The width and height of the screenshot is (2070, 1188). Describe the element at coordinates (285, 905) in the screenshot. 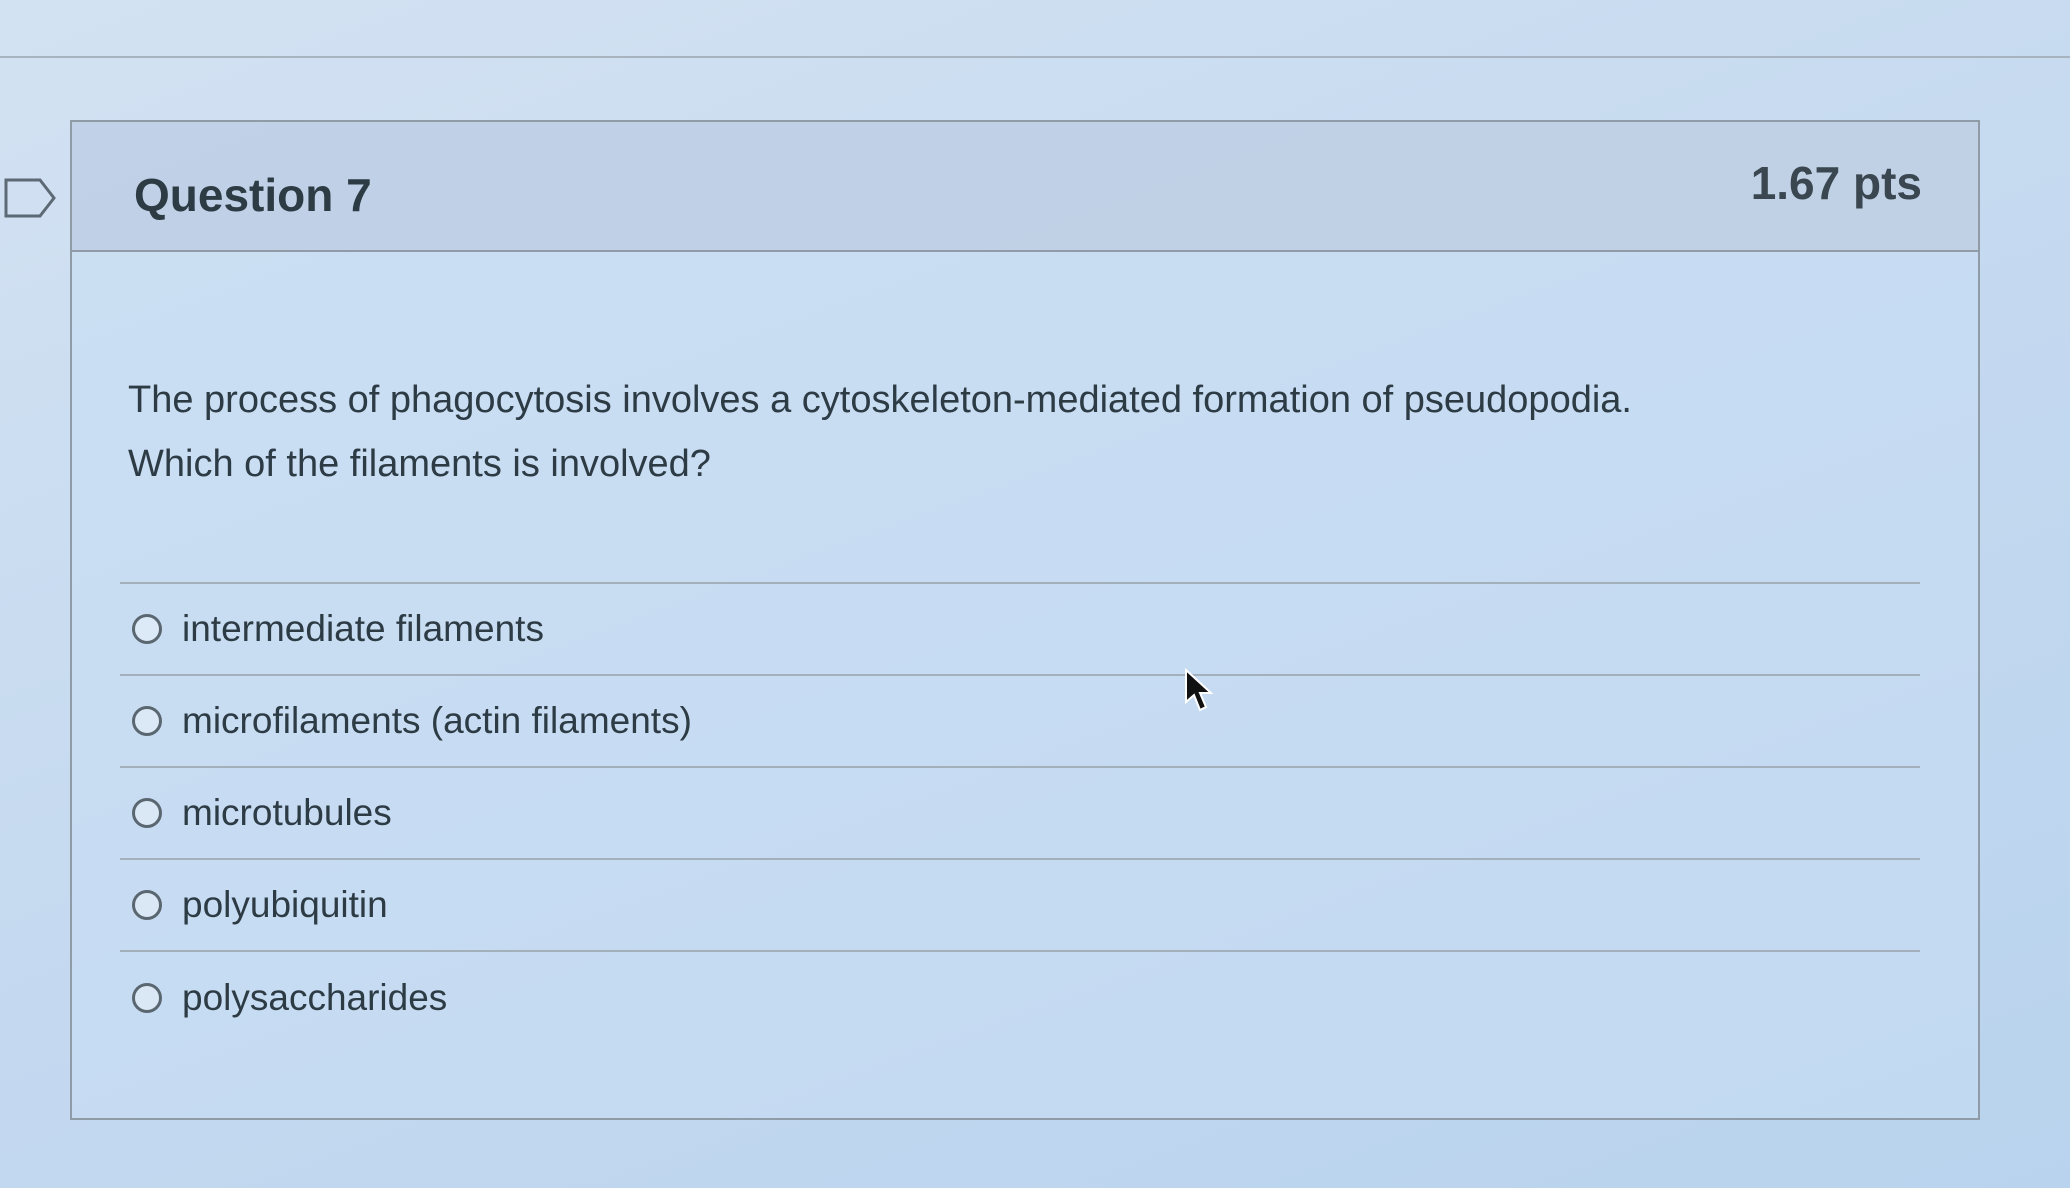

I see `answer-label: polyubiquitin` at that location.